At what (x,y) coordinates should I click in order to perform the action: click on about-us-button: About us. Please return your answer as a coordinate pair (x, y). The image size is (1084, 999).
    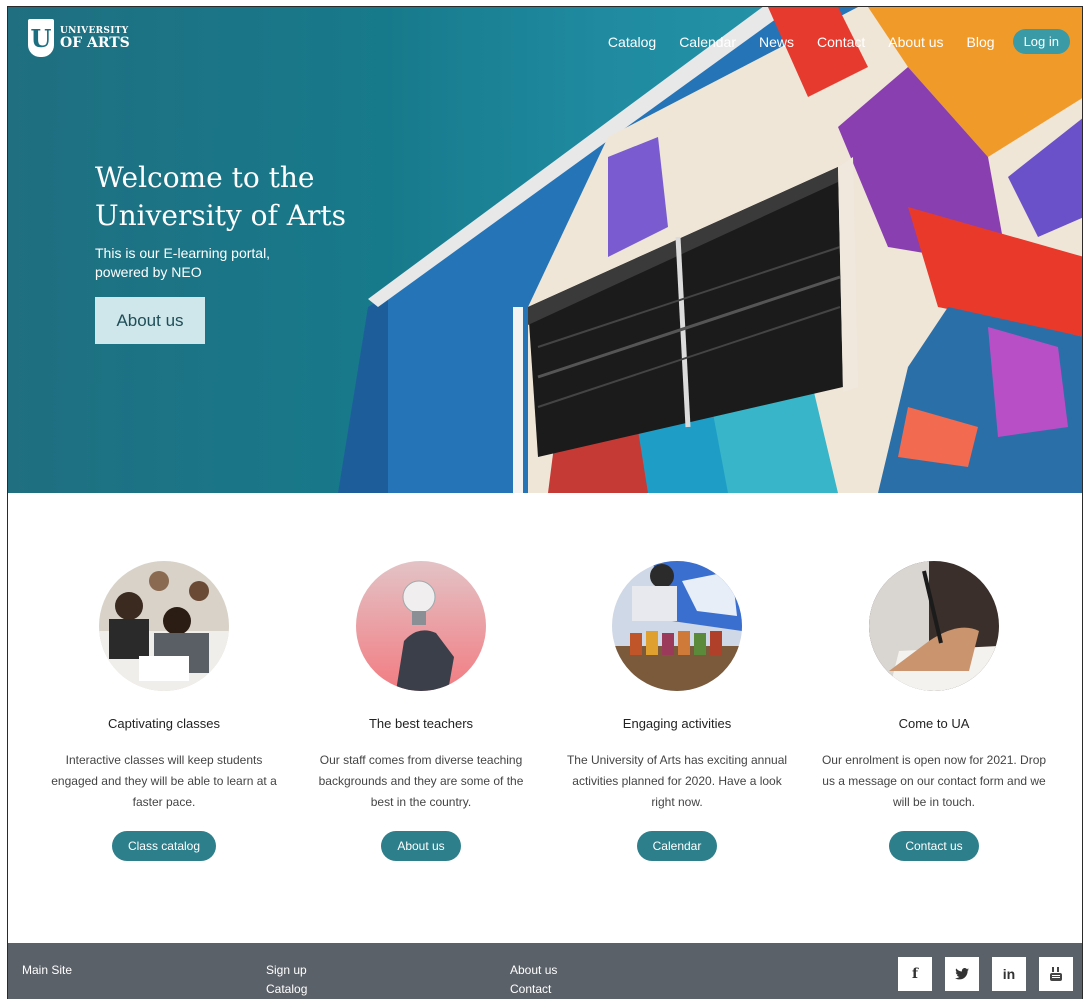
    Looking at the image, I should click on (421, 846).